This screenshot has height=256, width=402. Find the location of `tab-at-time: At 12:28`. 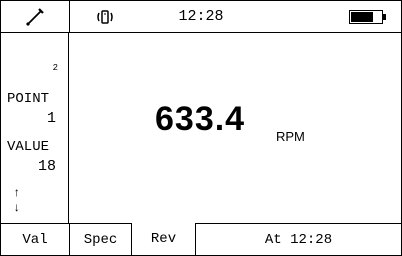

tab-at-time: At 12:28 is located at coordinates (298, 239).